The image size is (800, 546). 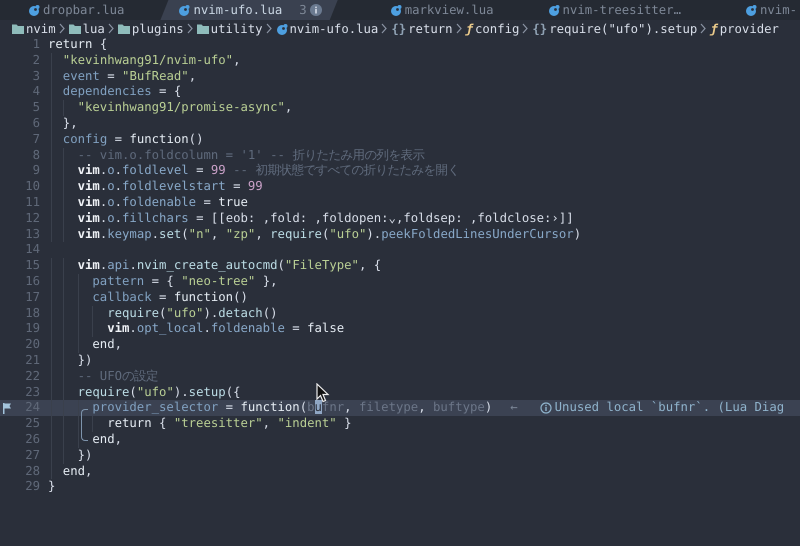 I want to click on tab: markview.lua, so click(x=444, y=10).